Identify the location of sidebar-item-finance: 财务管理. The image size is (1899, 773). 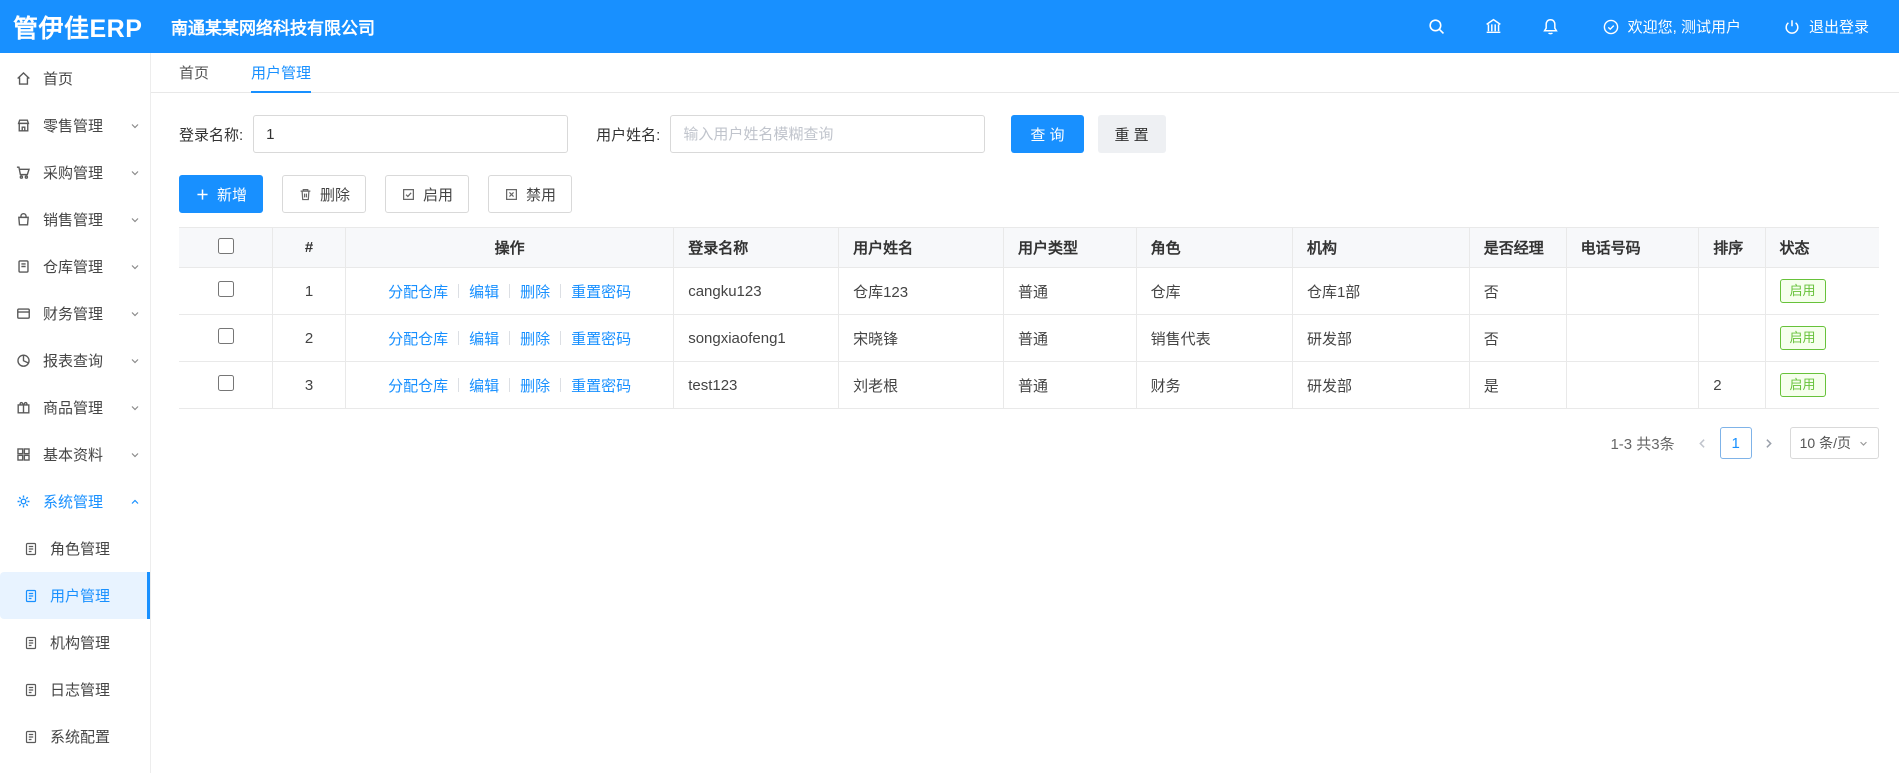
(75, 313).